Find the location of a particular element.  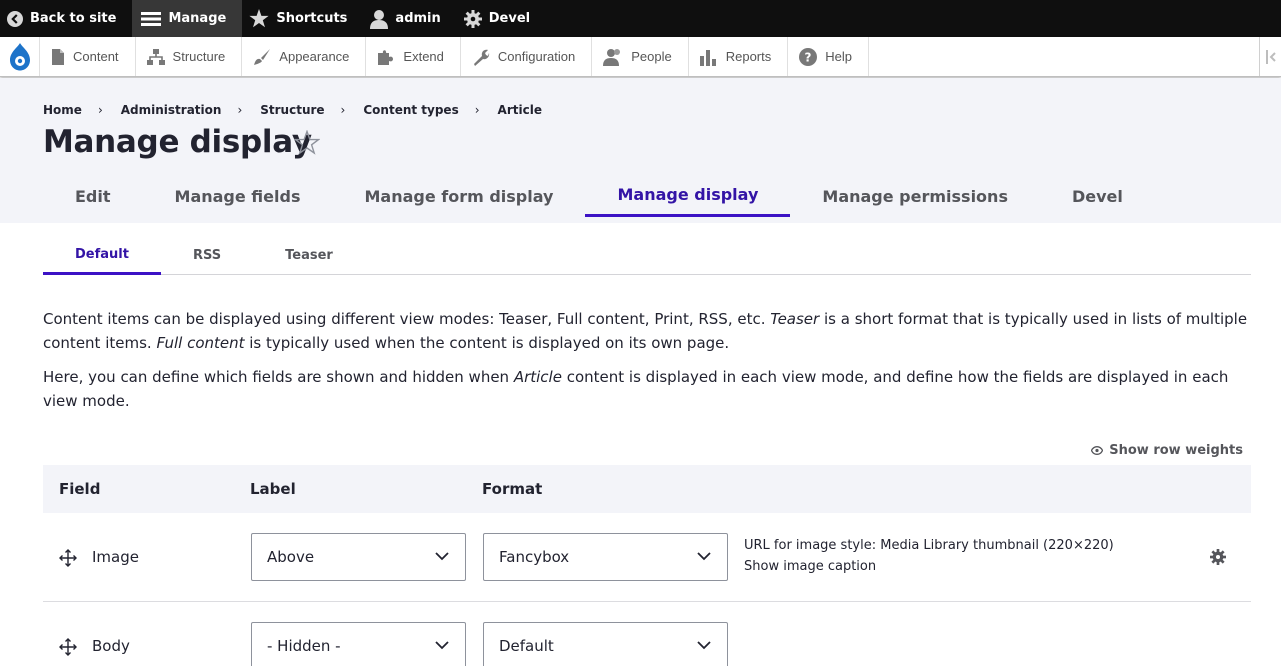

shortcuts-tab: Shortcuts is located at coordinates (302, 18).